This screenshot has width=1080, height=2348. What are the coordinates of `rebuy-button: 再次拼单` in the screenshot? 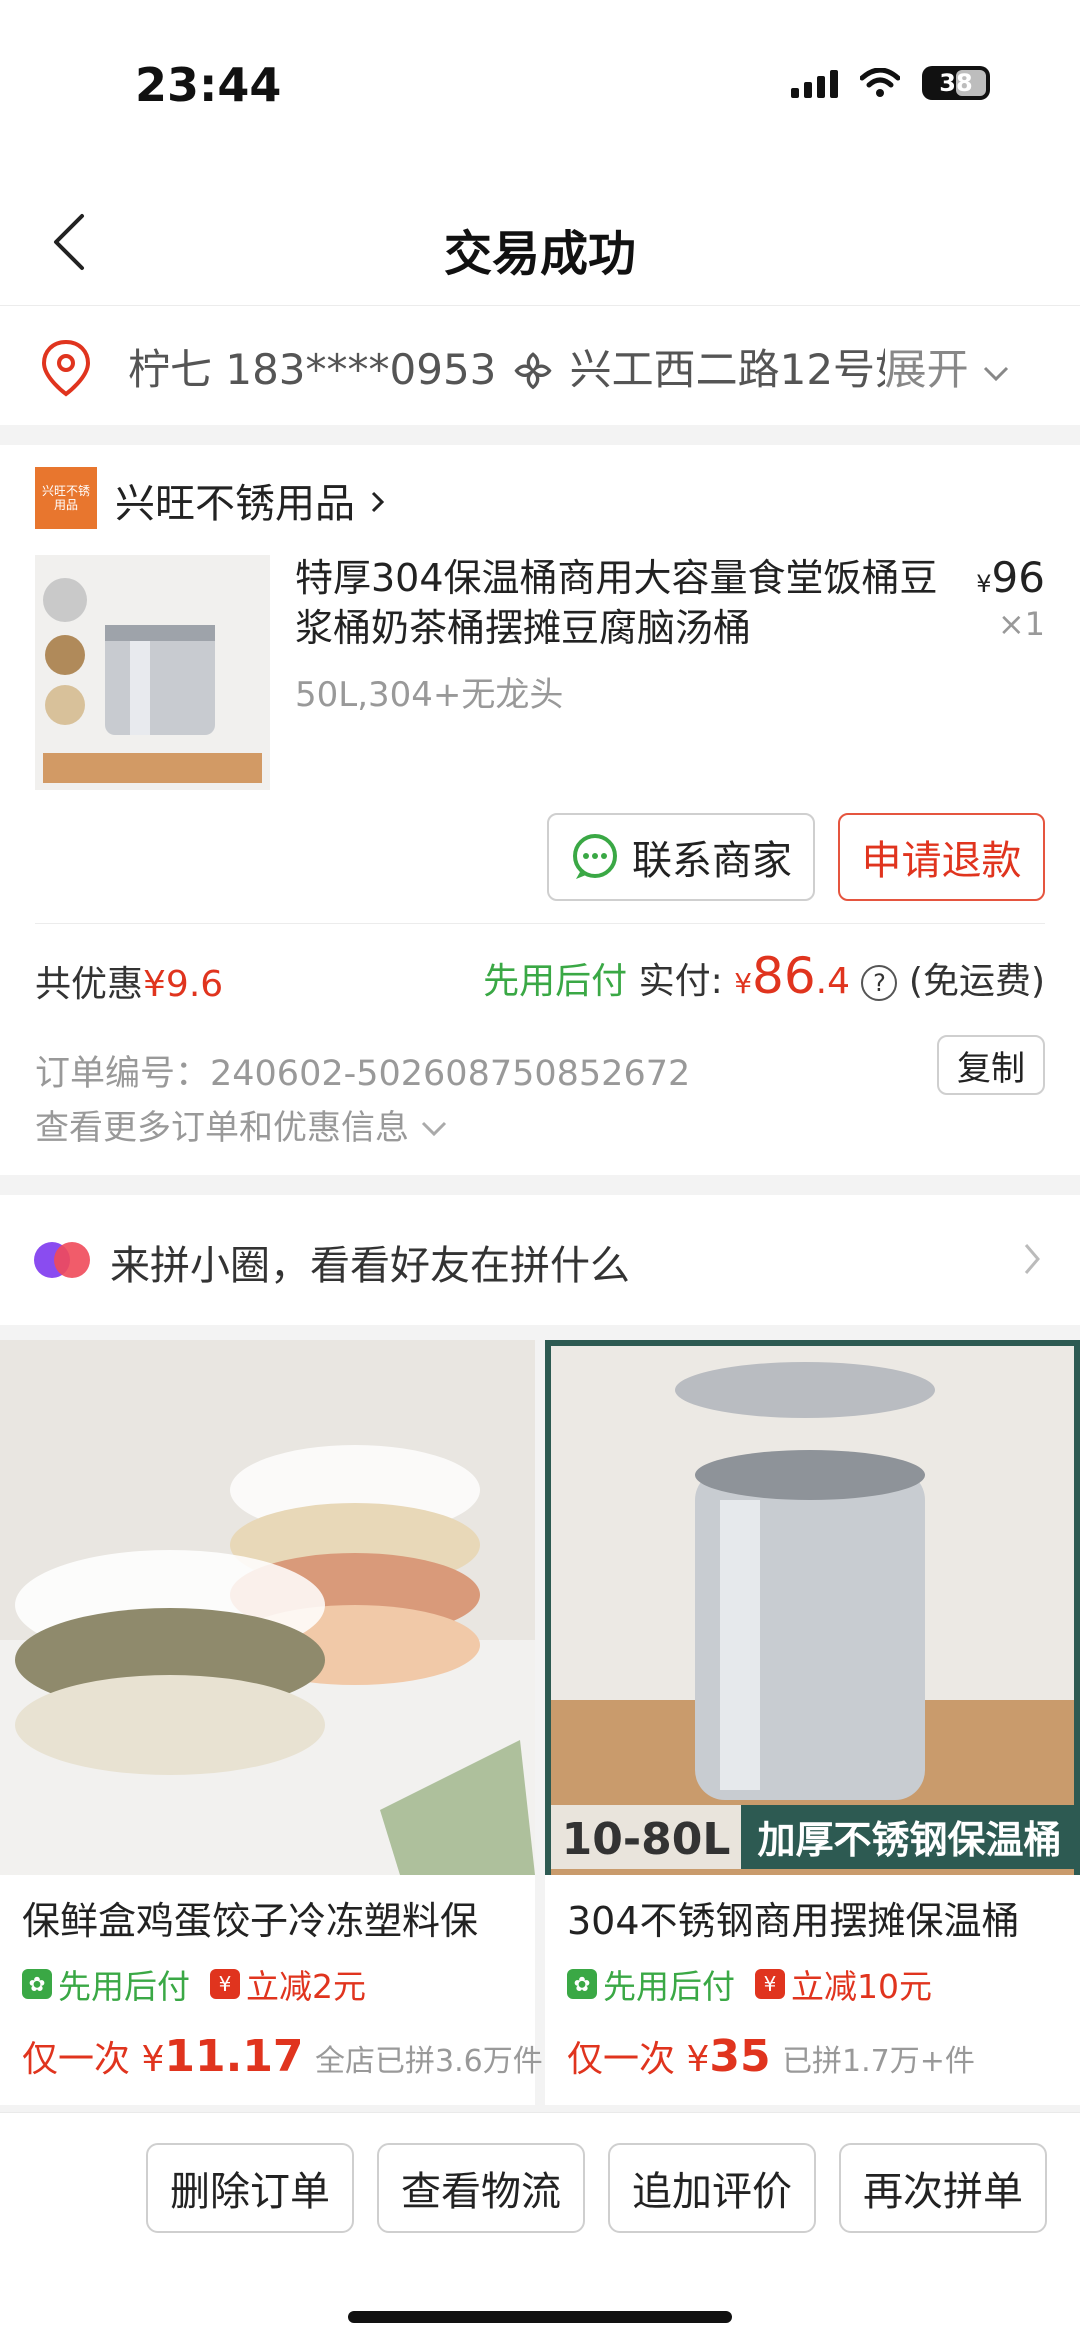 It's located at (943, 2188).